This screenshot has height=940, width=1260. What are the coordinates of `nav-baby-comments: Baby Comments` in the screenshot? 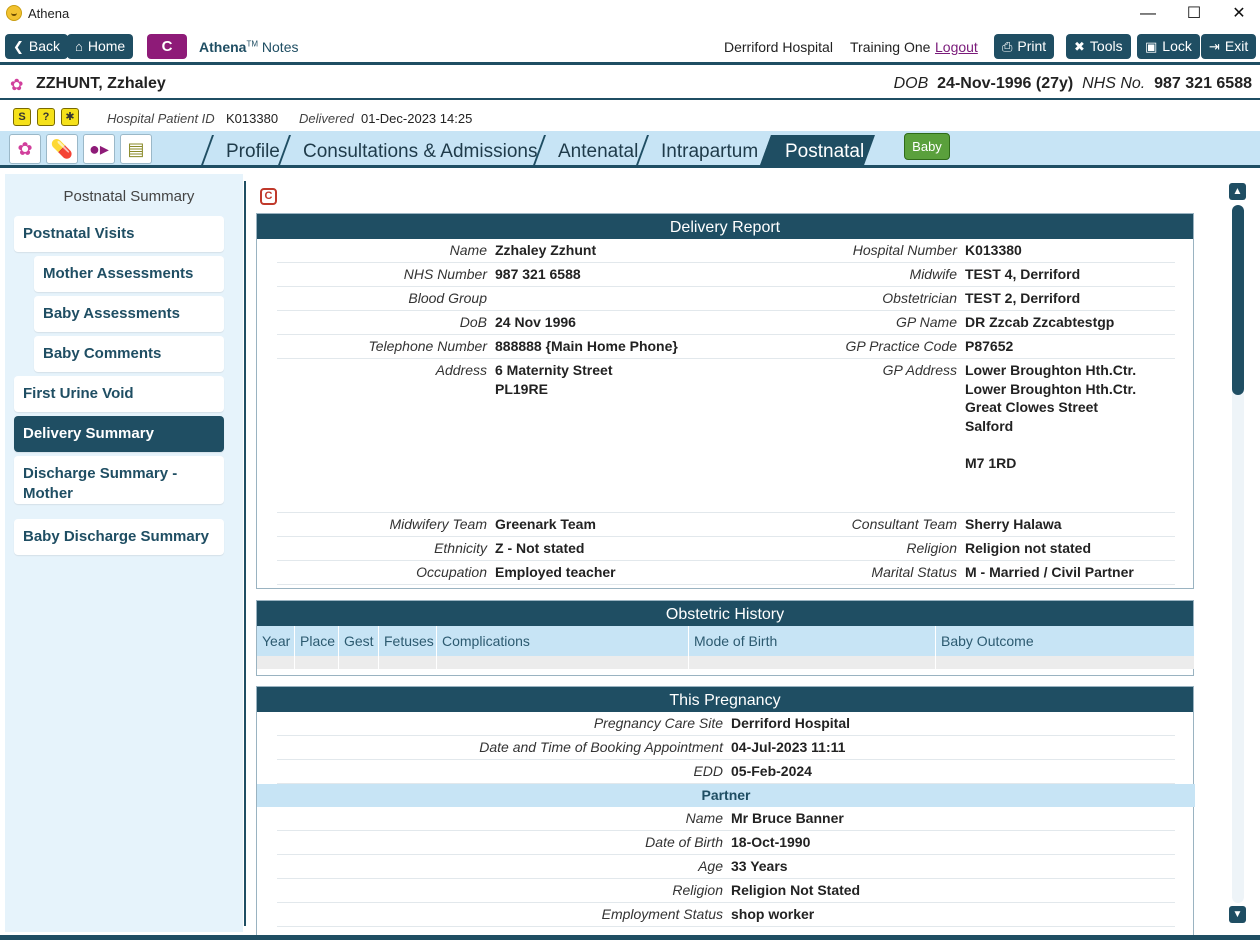 It's located at (129, 354).